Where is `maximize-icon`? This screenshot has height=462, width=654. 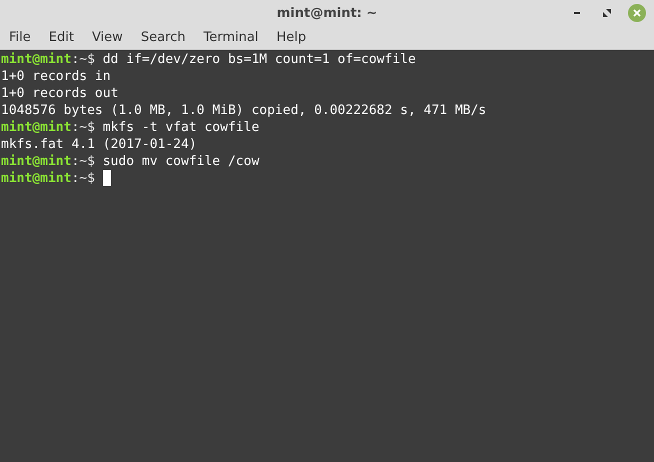 maximize-icon is located at coordinates (607, 13).